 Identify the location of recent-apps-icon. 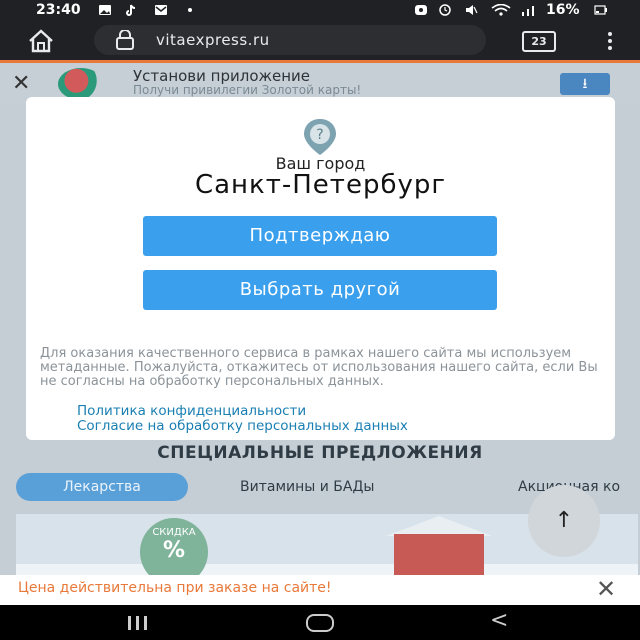
(140, 622).